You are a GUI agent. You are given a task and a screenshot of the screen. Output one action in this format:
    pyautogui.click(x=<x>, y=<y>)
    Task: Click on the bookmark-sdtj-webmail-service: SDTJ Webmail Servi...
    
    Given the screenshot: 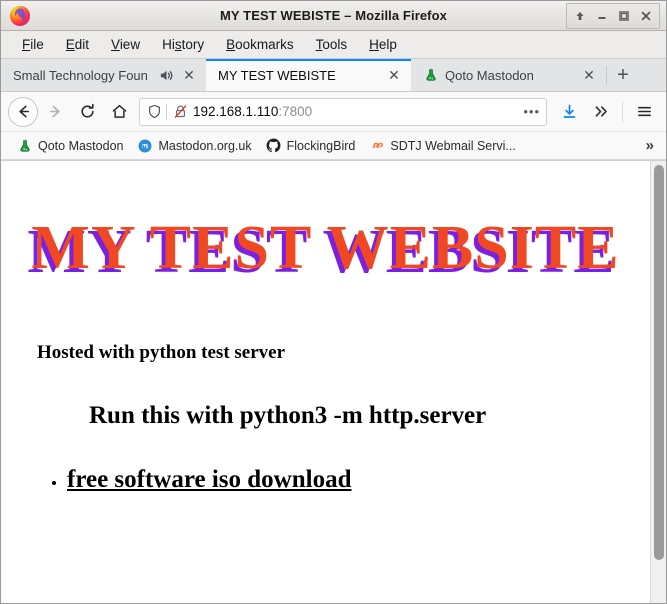 What is the action you would take?
    pyautogui.click(x=442, y=146)
    